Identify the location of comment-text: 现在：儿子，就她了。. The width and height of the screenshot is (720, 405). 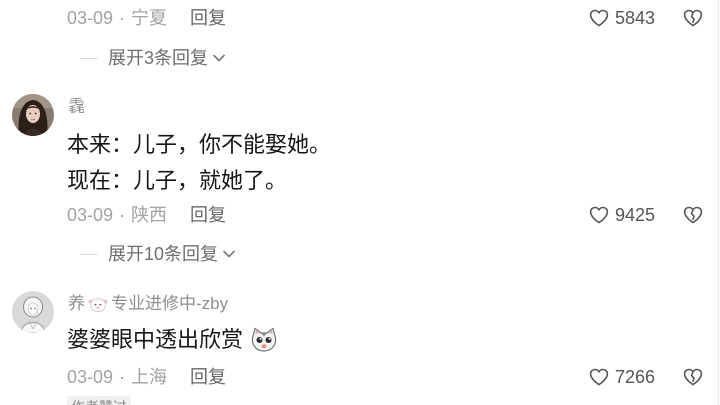
(177, 180).